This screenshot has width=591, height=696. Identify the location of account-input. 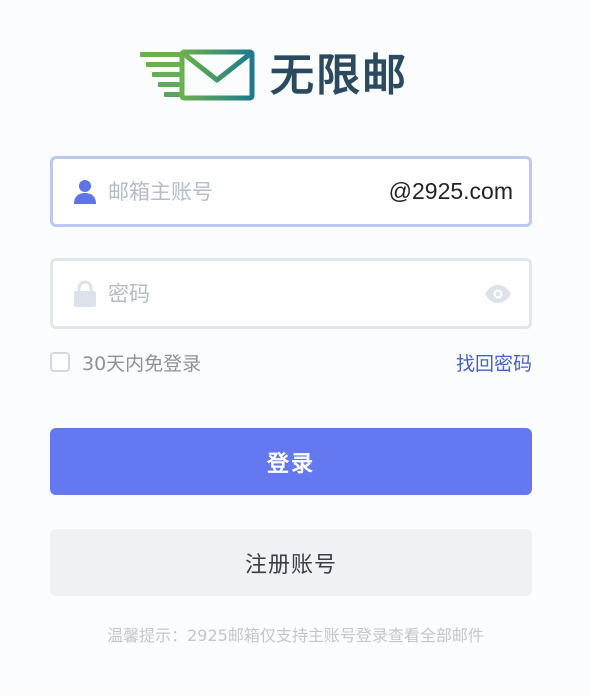
(248, 191).